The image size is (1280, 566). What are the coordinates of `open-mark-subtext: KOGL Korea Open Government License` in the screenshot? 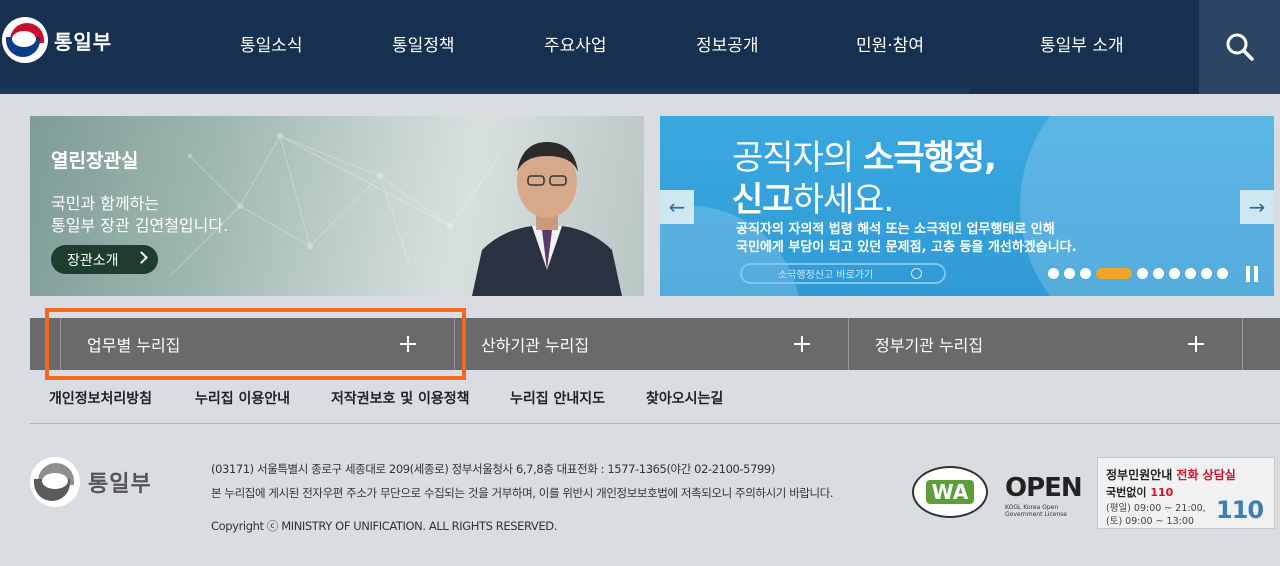 It's located at (1036, 511).